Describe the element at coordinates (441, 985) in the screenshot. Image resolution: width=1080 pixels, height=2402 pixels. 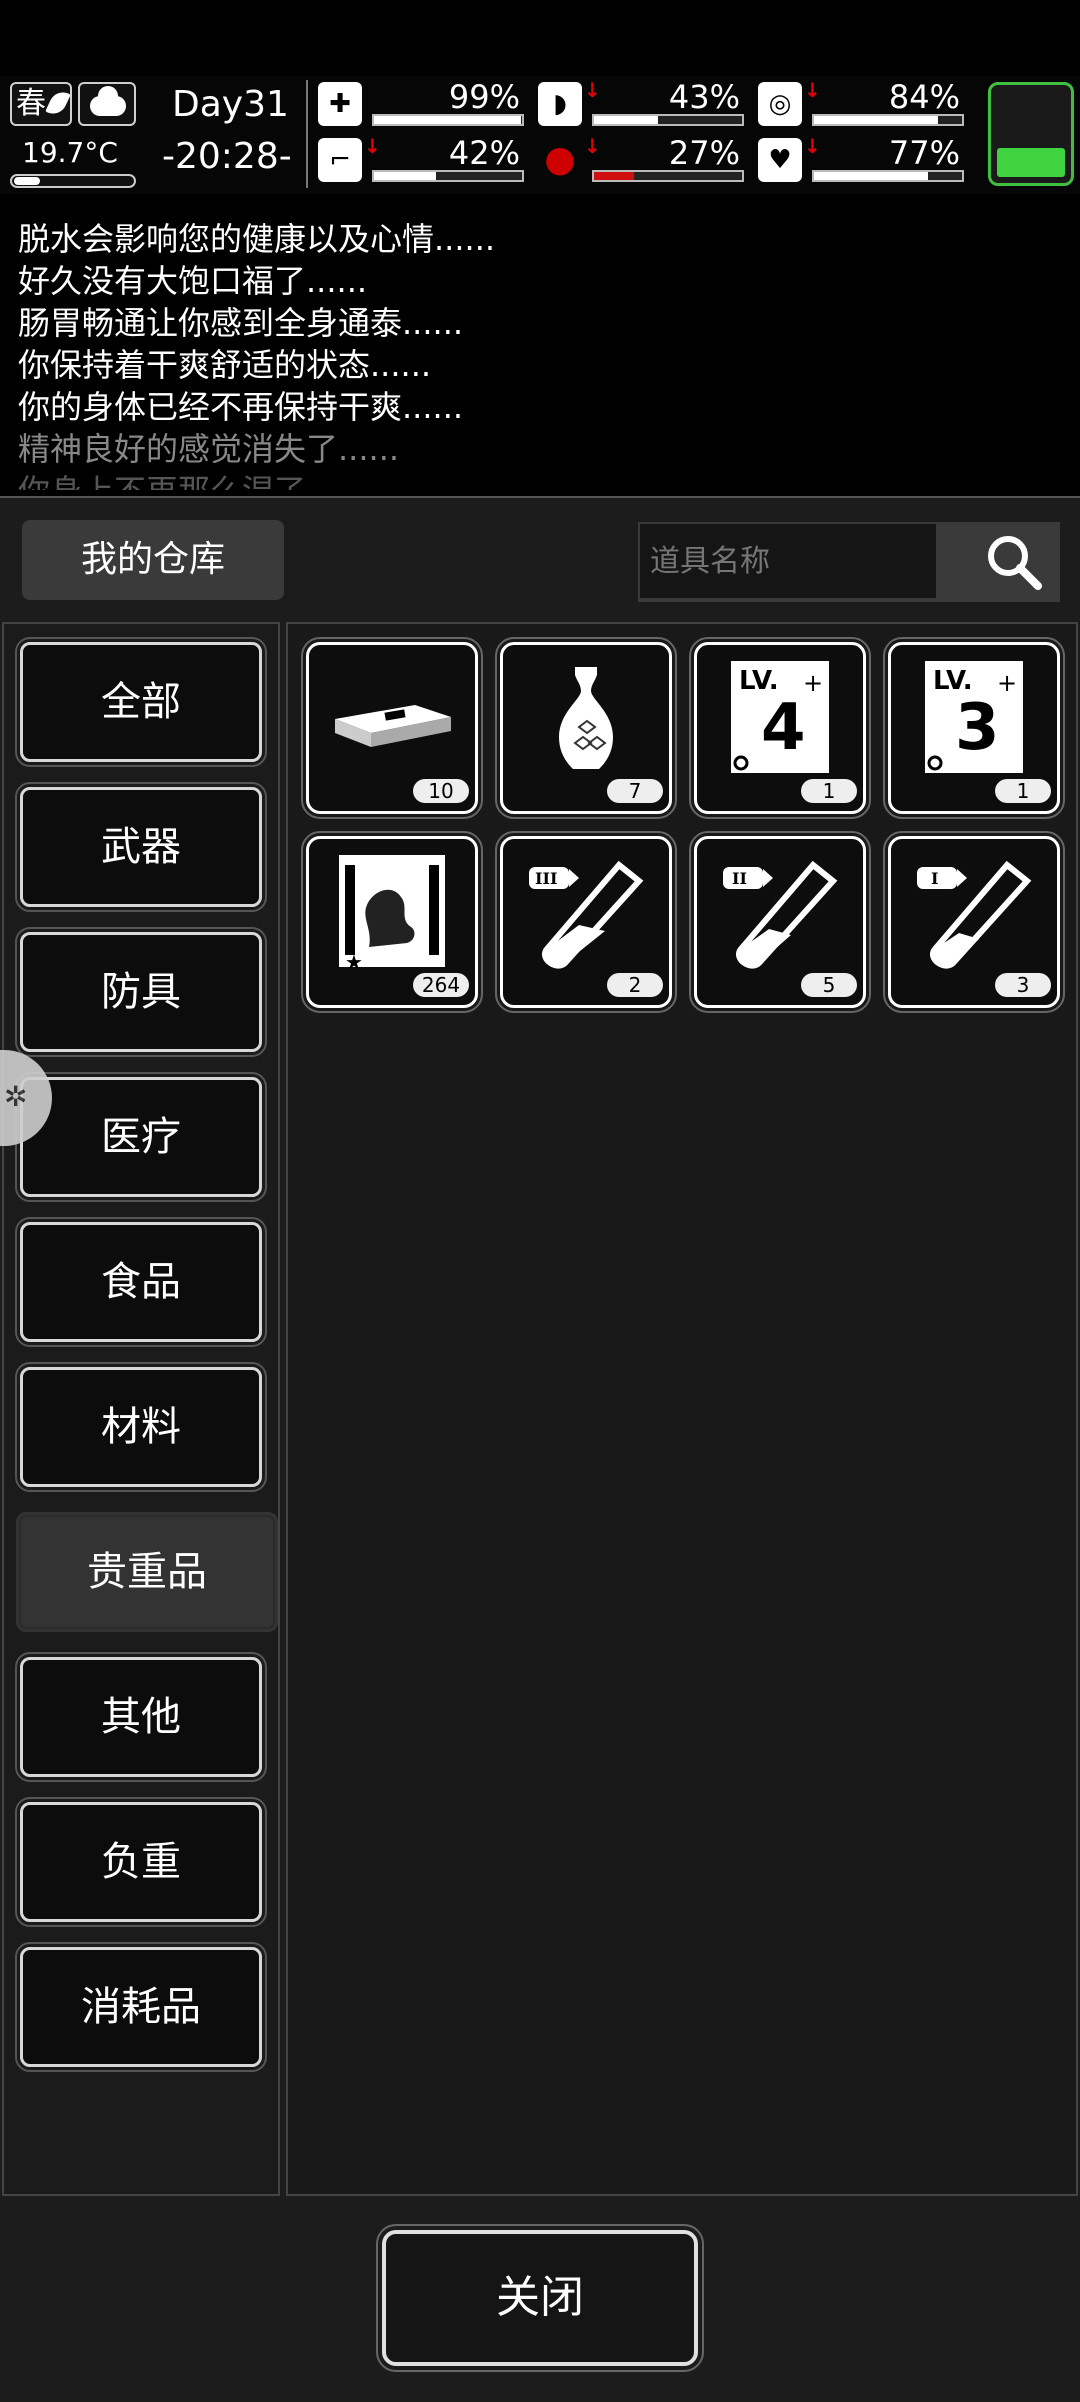
I see `item-count: 264` at that location.